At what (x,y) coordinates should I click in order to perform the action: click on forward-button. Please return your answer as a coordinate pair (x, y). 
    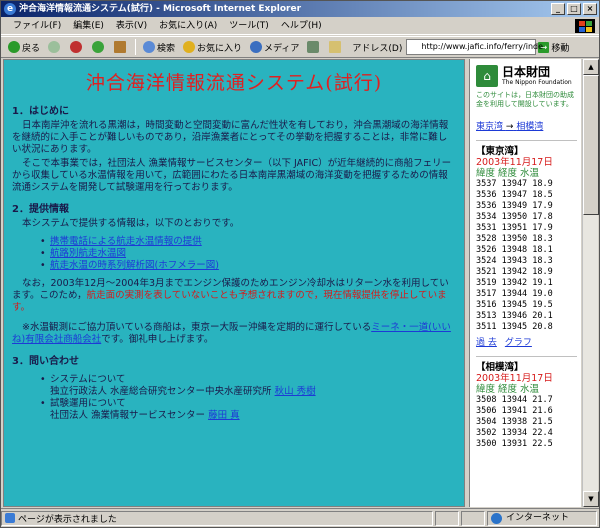
    Looking at the image, I should click on (55, 47).